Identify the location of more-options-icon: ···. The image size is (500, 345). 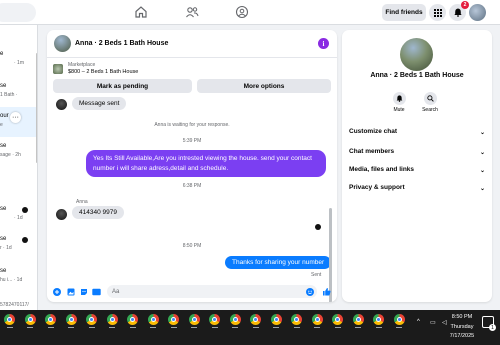
(15, 117).